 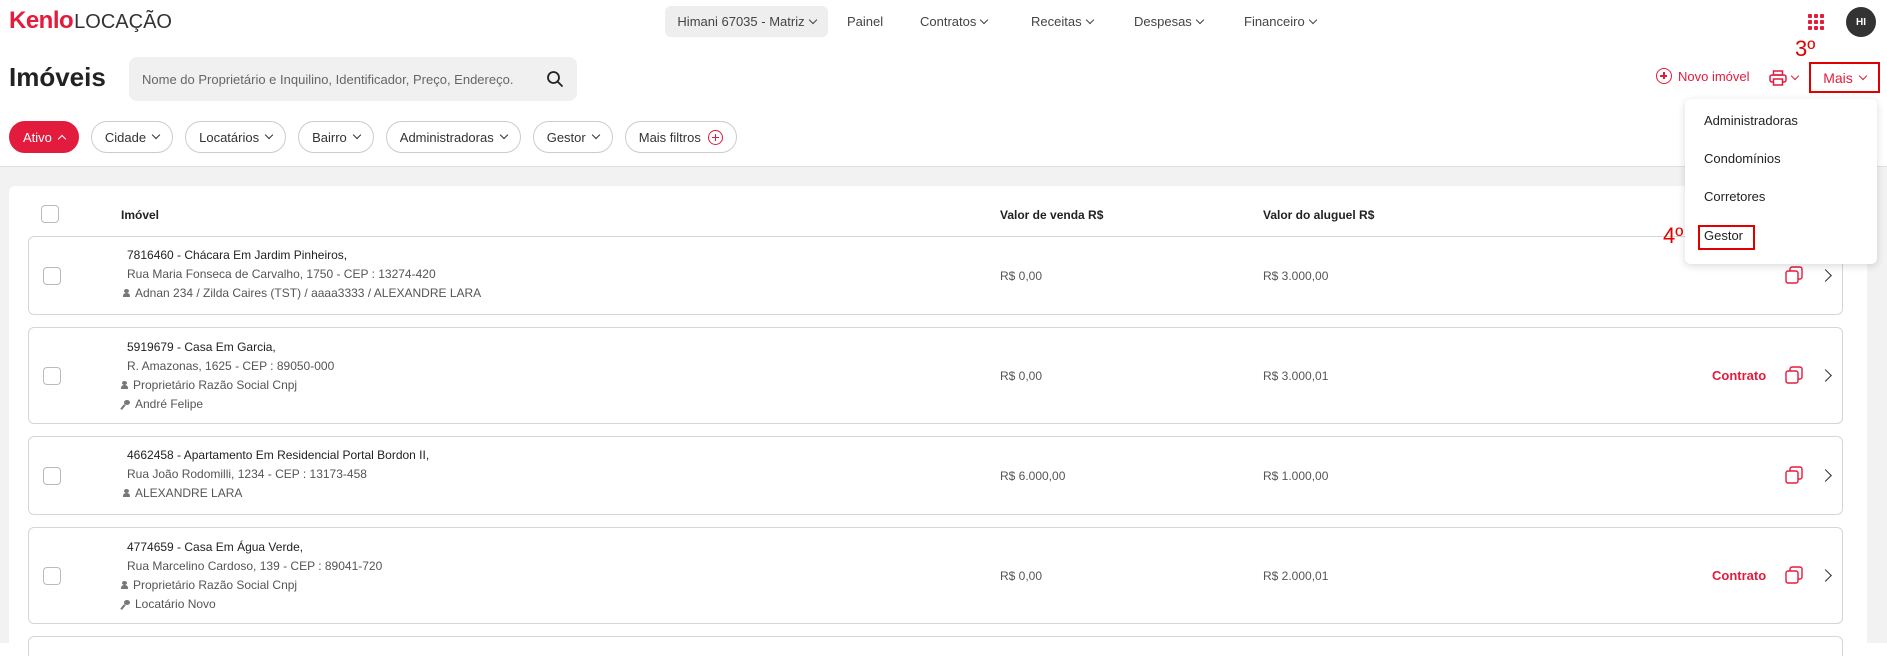 What do you see at coordinates (44, 137) in the screenshot?
I see `filter-ativo: Ativo` at bounding box center [44, 137].